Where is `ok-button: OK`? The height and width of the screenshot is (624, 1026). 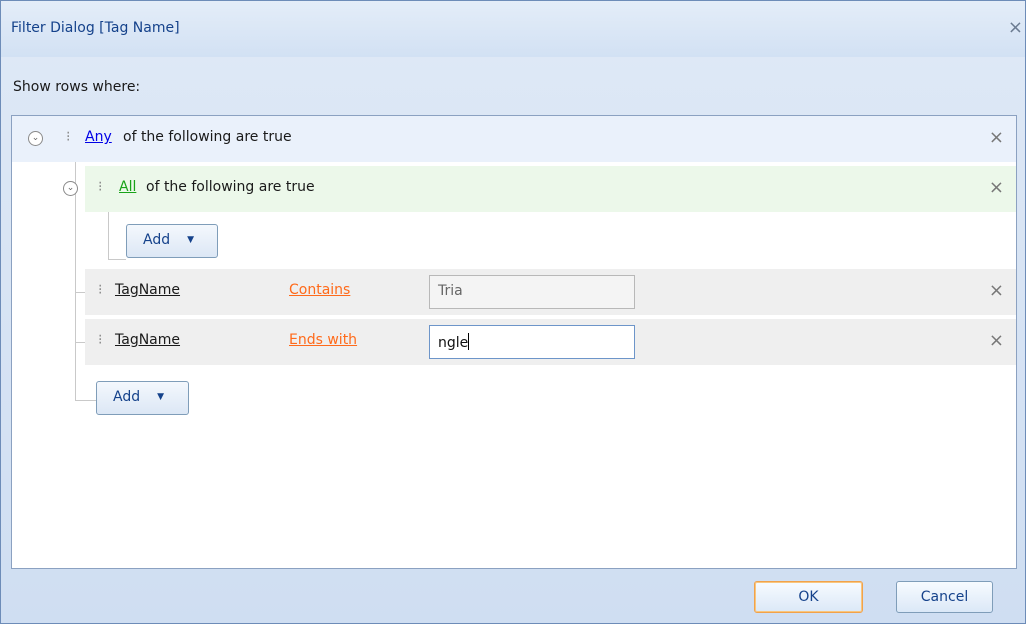
ok-button: OK is located at coordinates (808, 597).